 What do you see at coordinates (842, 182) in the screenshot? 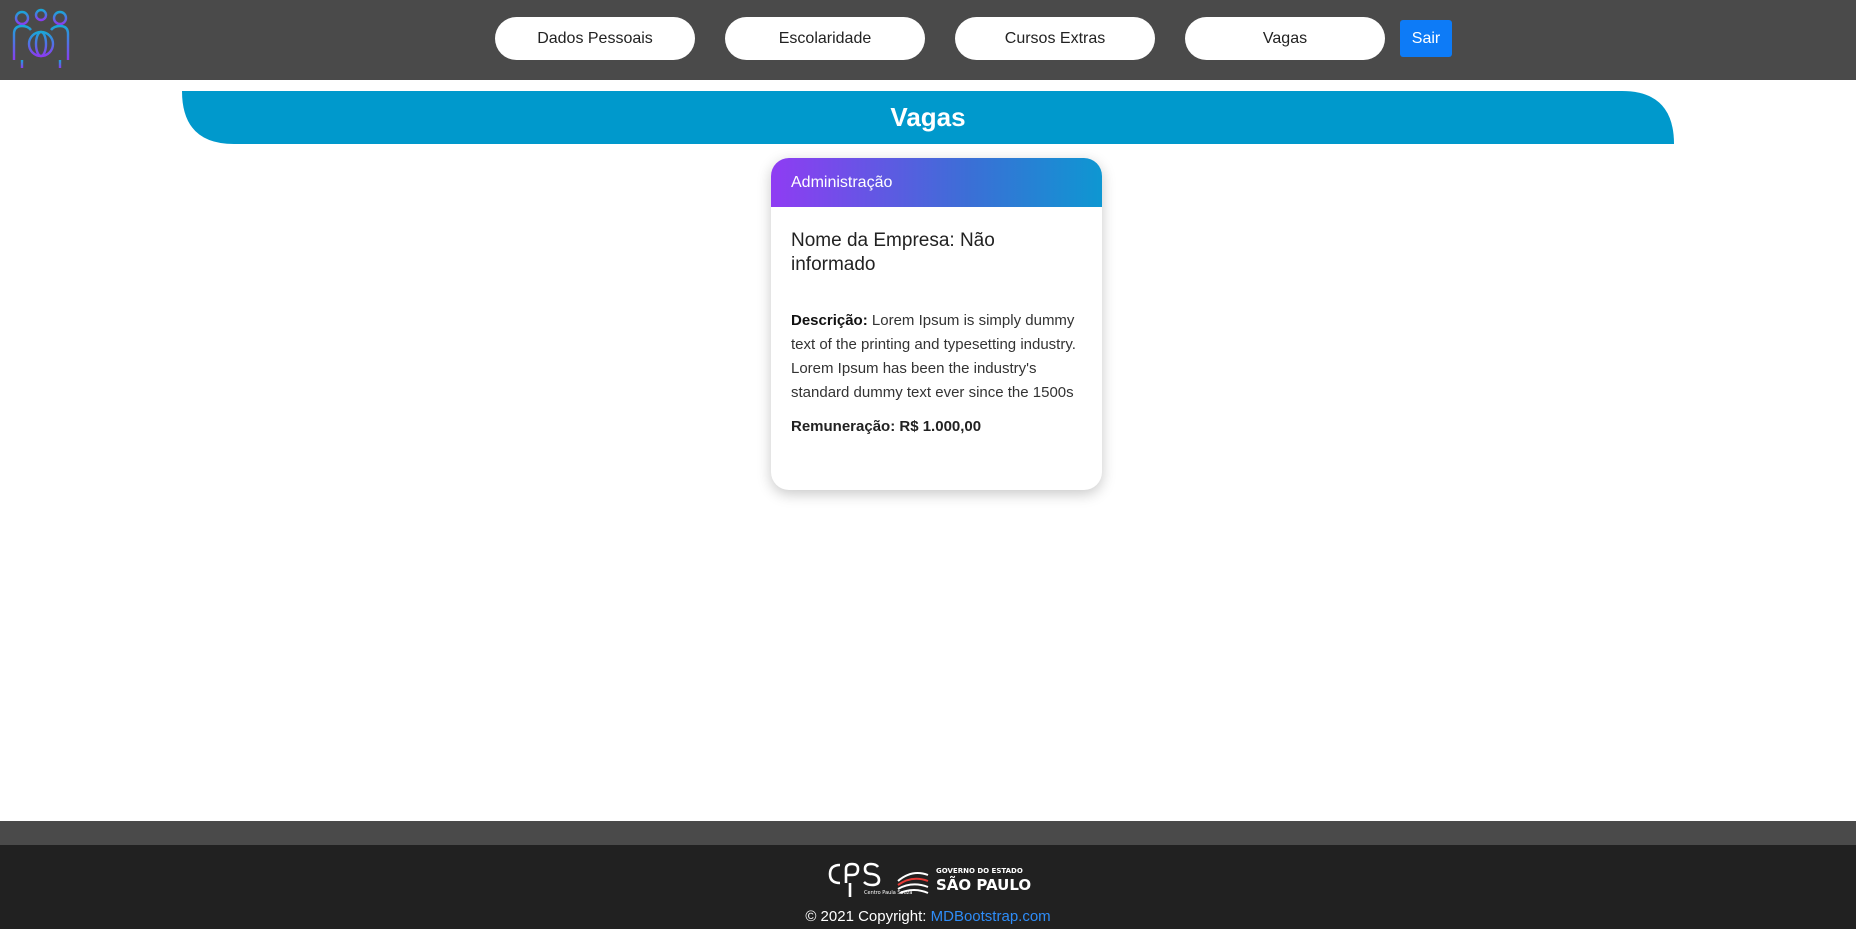
I see `job-category-label: Administração` at bounding box center [842, 182].